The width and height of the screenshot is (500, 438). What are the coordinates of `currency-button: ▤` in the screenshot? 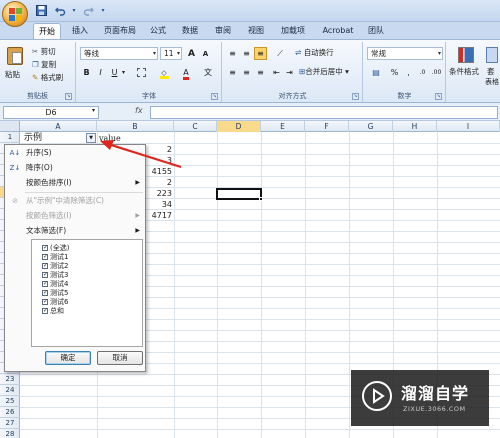 It's located at (376, 72).